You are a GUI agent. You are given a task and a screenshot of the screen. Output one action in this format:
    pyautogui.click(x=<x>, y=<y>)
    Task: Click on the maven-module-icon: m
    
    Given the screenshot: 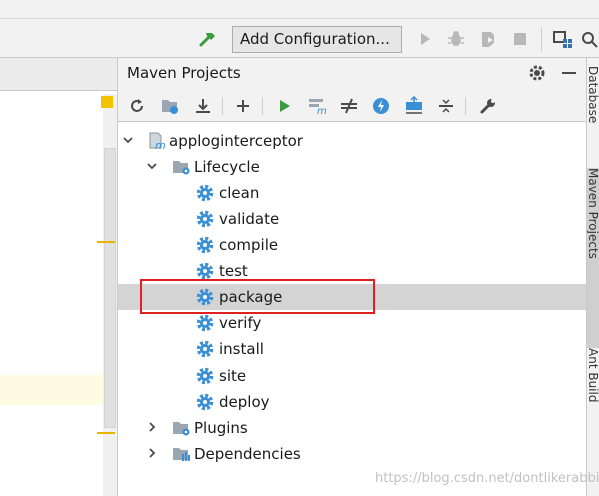 What is the action you would take?
    pyautogui.click(x=157, y=141)
    